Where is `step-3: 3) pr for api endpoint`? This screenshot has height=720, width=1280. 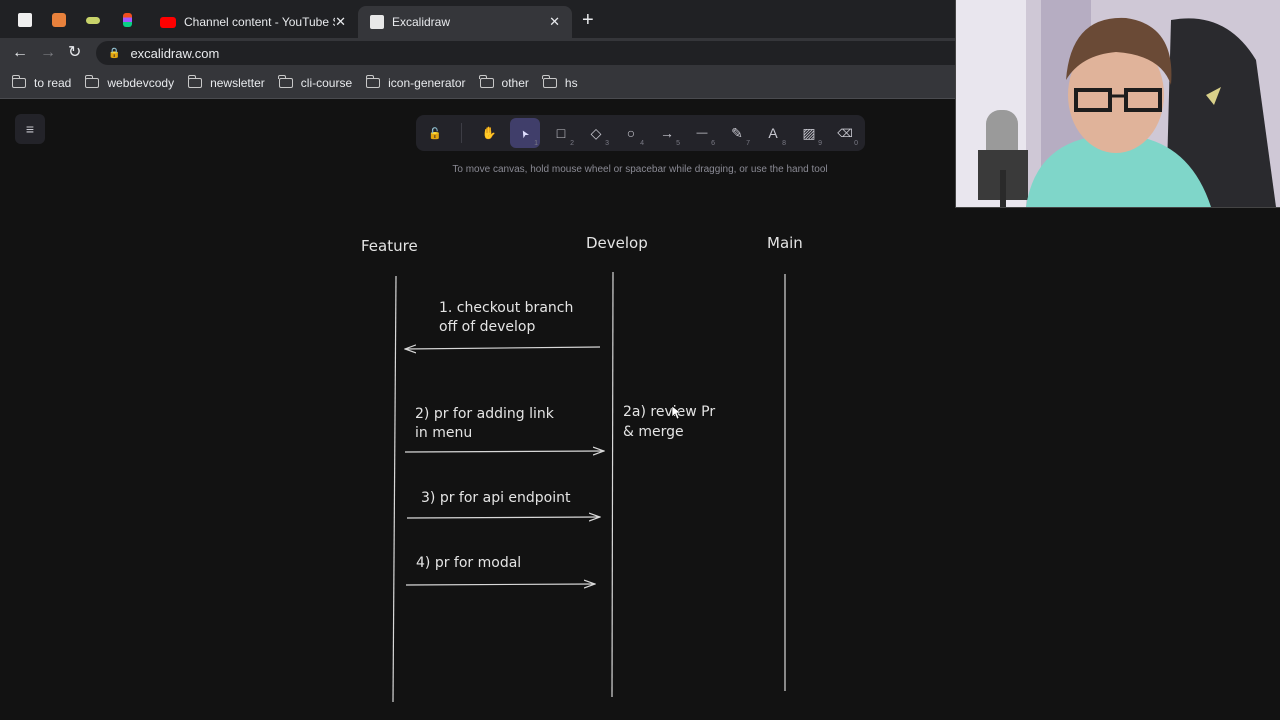 step-3: 3) pr for api endpoint is located at coordinates (496, 498).